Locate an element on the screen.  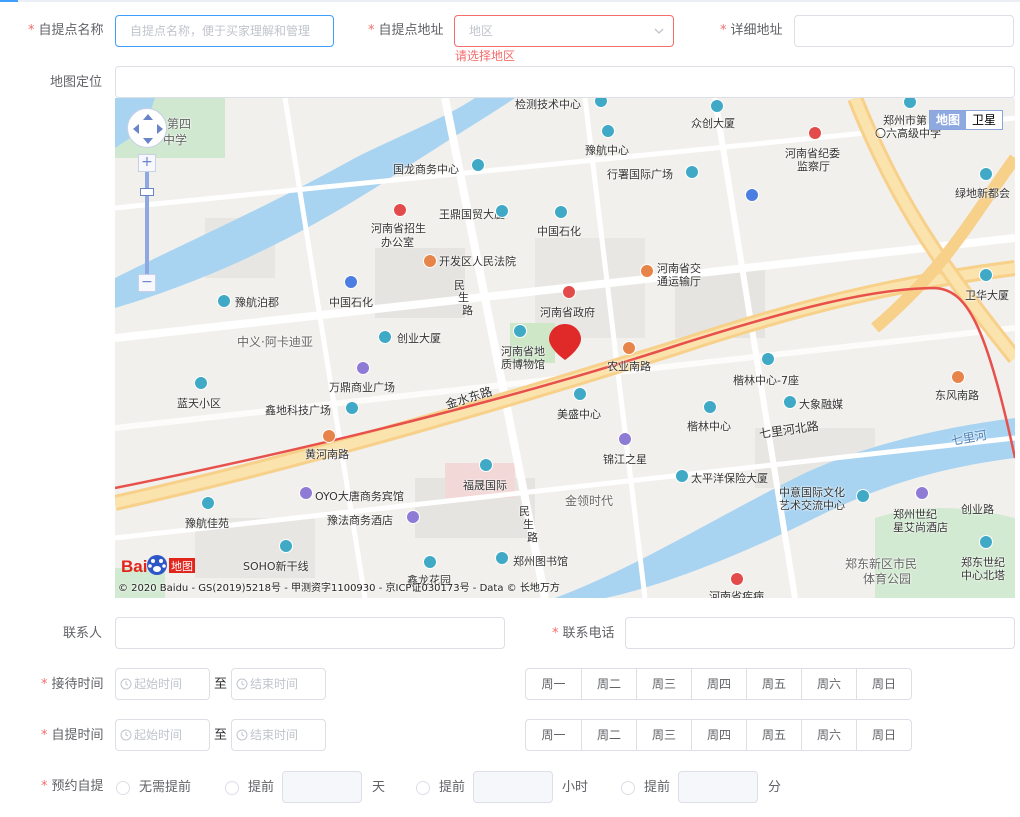
map-type-switch: 地图 卫星 is located at coordinates (965, 120).